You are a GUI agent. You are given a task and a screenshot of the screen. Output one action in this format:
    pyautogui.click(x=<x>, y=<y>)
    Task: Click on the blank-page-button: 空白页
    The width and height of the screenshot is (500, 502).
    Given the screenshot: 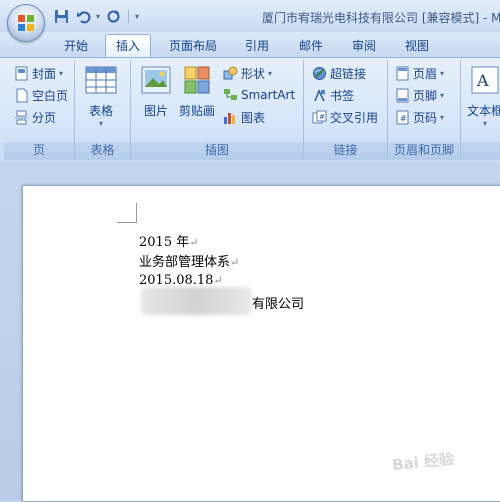 What is the action you would take?
    pyautogui.click(x=41, y=95)
    